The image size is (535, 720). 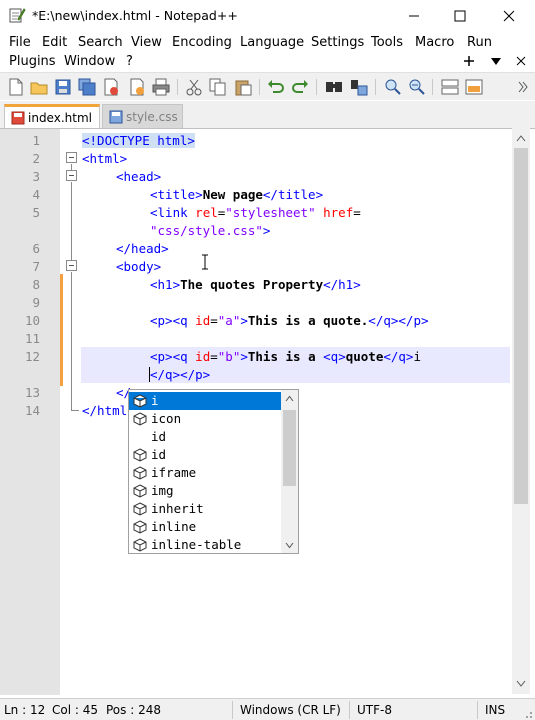 What do you see at coordinates (36, 140) in the screenshot?
I see `line-number: 1` at bounding box center [36, 140].